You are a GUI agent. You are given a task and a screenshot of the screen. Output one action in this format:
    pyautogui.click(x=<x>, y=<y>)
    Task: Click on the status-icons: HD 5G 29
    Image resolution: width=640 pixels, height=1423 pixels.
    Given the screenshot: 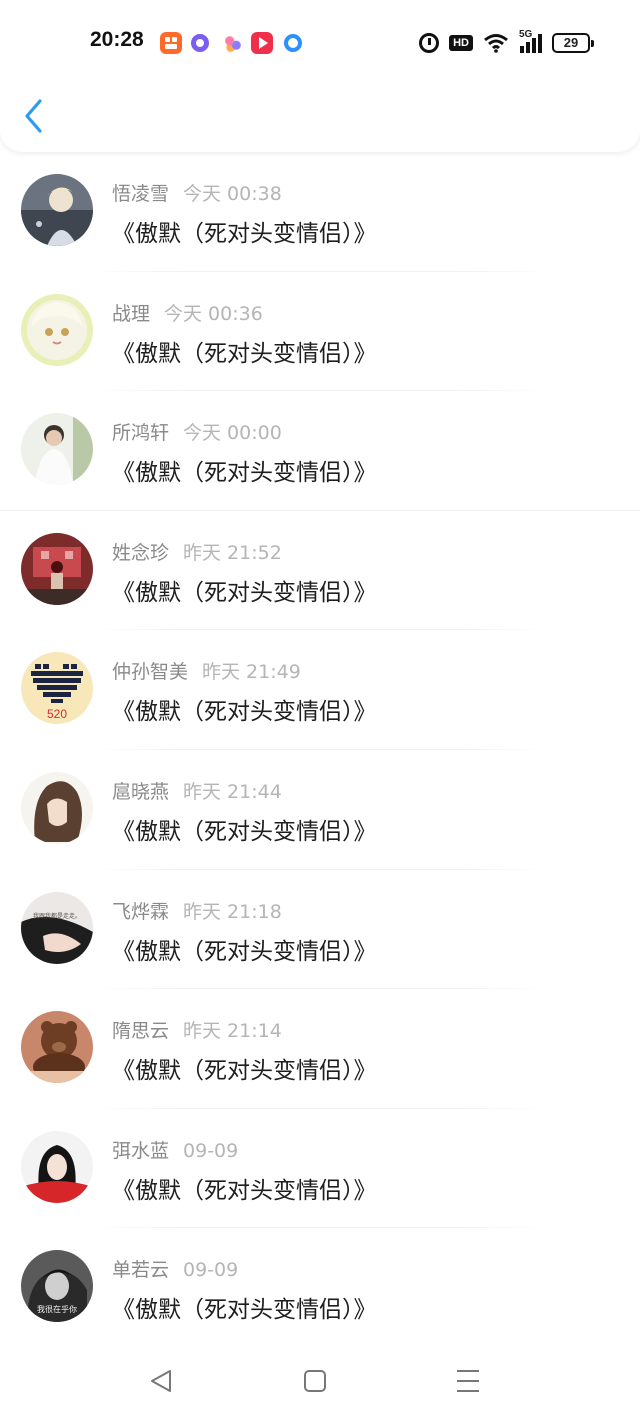 What is the action you would take?
    pyautogui.click(x=506, y=42)
    